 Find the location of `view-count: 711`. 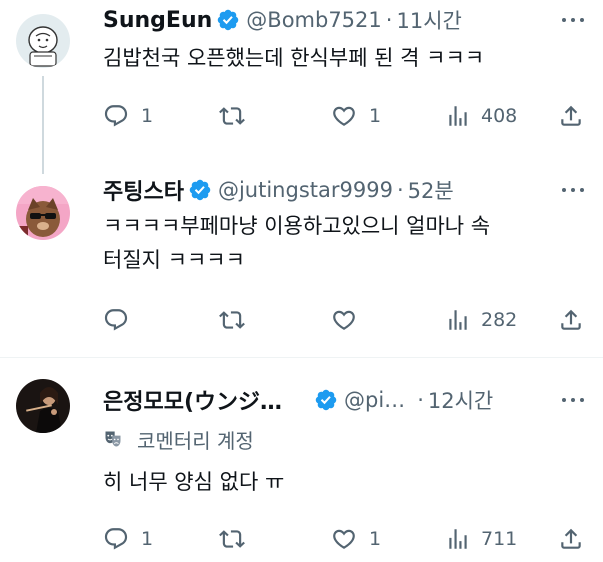

view-count: 711 is located at coordinates (499, 539).